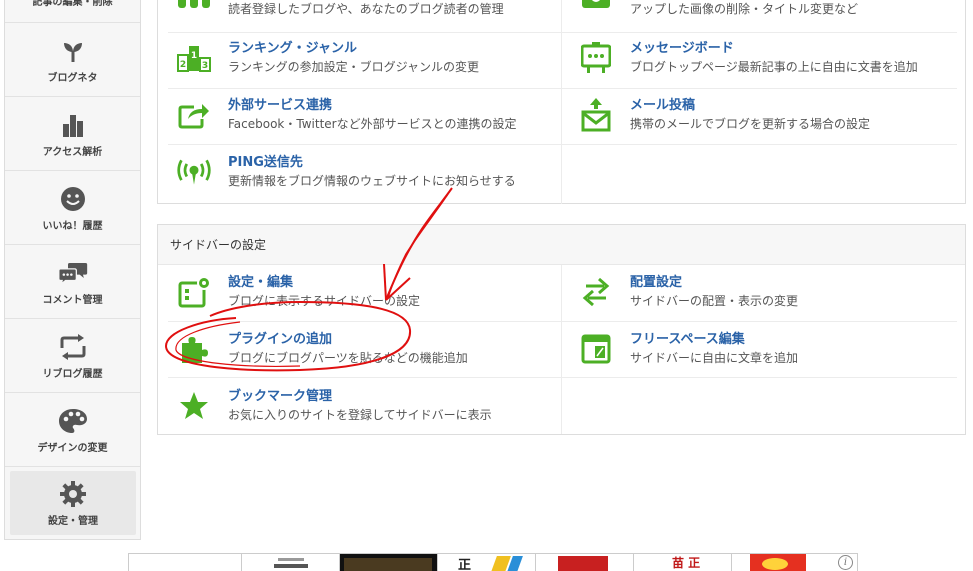 This screenshot has width=973, height=571. I want to click on bookmark-management-item: ブックマーク管理 お気に入りのサイトを登録してサイドバーに表示, so click(334, 406).